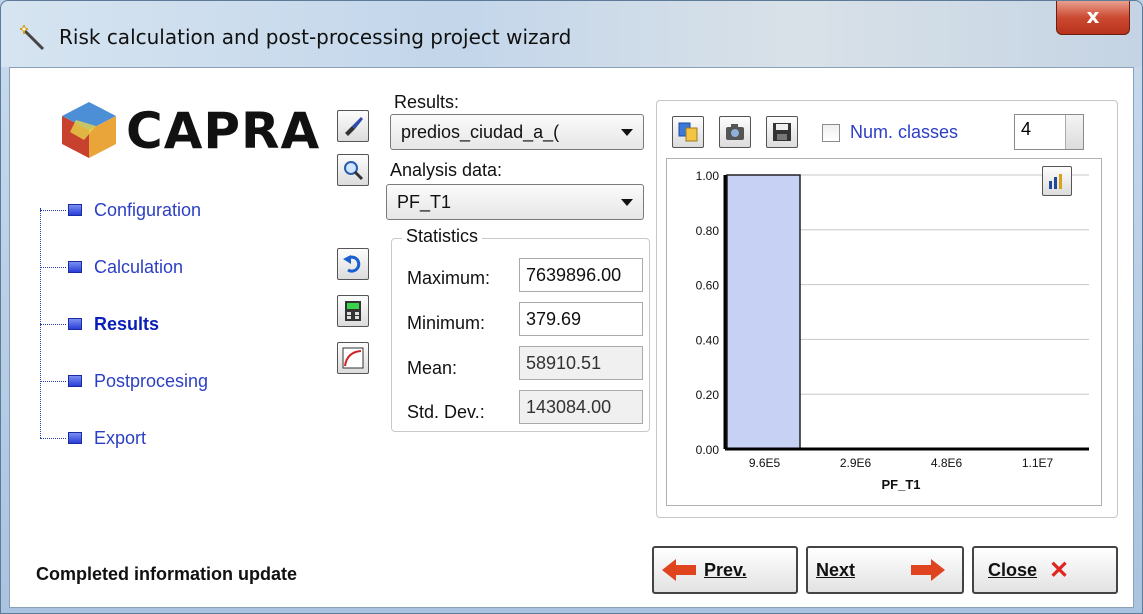 This screenshot has height=614, width=1143. Describe the element at coordinates (446, 323) in the screenshot. I see `minimum-label: Minimum:` at that location.